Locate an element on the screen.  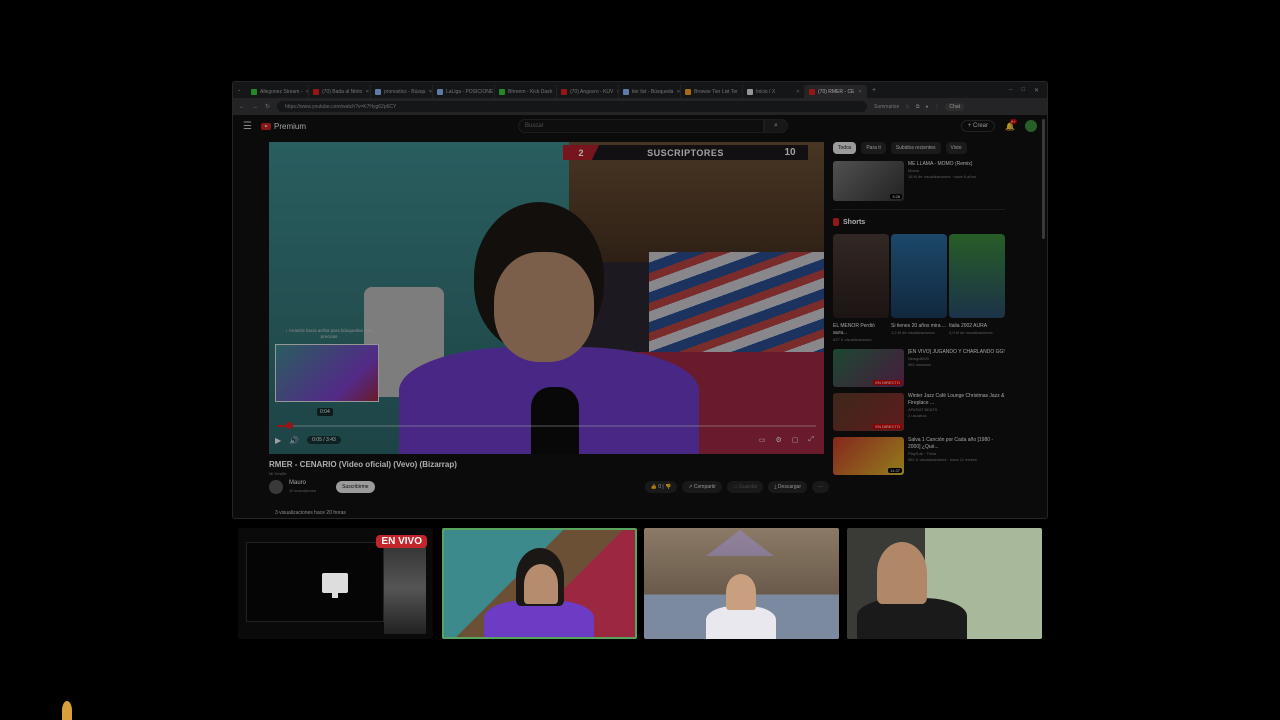
back-icon: ← is located at coordinates (242, 107).